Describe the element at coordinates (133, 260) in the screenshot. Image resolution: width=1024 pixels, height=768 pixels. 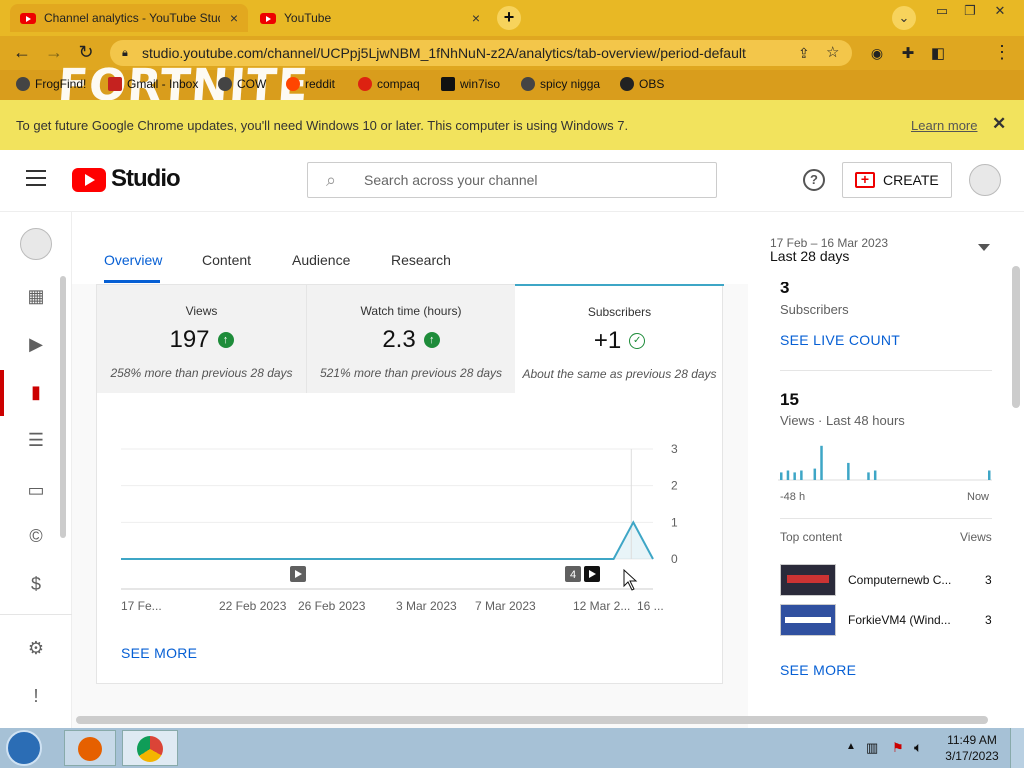
I see `tab-overview: Overview` at that location.